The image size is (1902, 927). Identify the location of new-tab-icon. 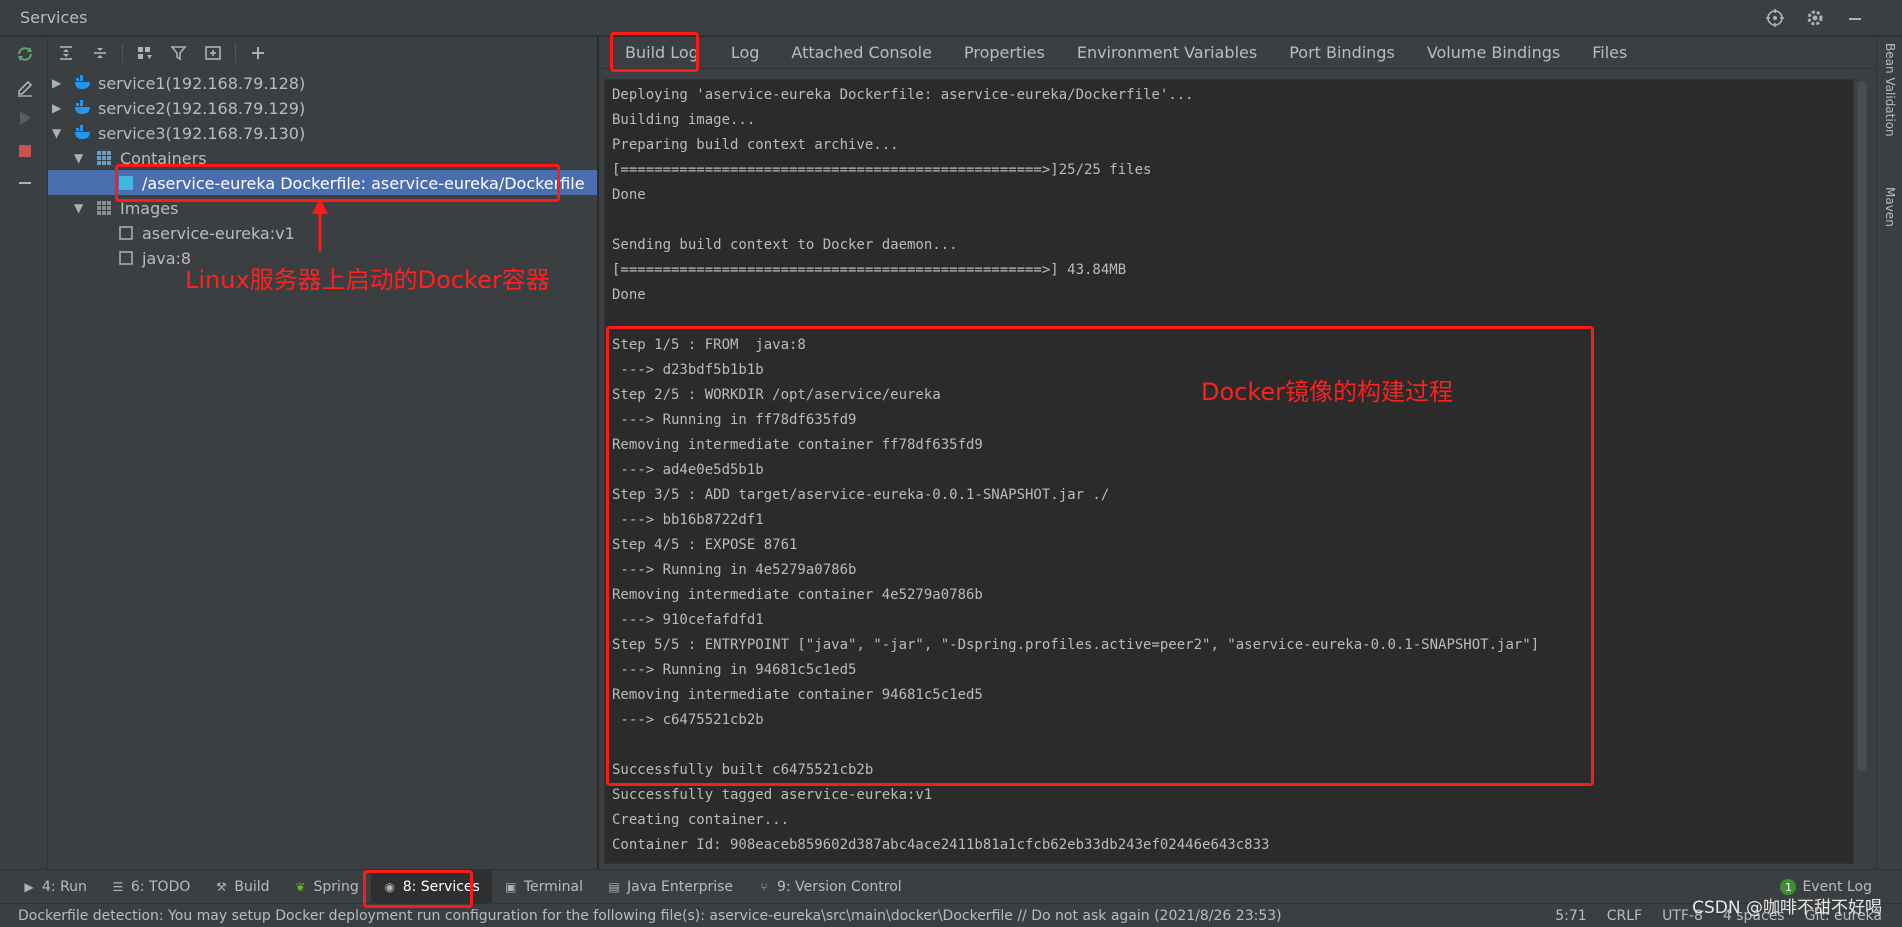
(213, 53).